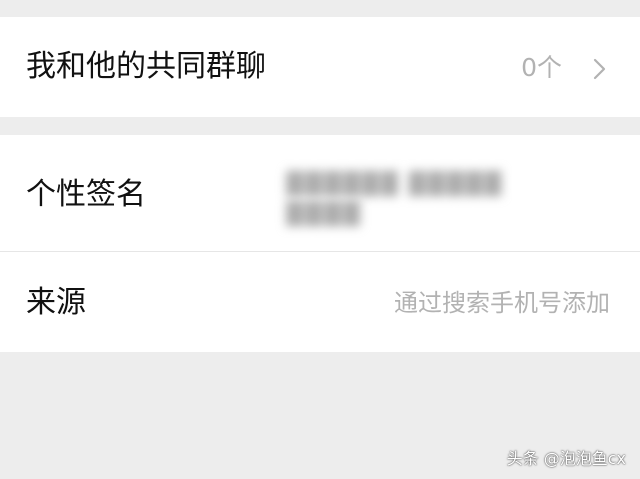 The height and width of the screenshot is (479, 640). What do you see at coordinates (56, 302) in the screenshot?
I see `source-label: 来源` at bounding box center [56, 302].